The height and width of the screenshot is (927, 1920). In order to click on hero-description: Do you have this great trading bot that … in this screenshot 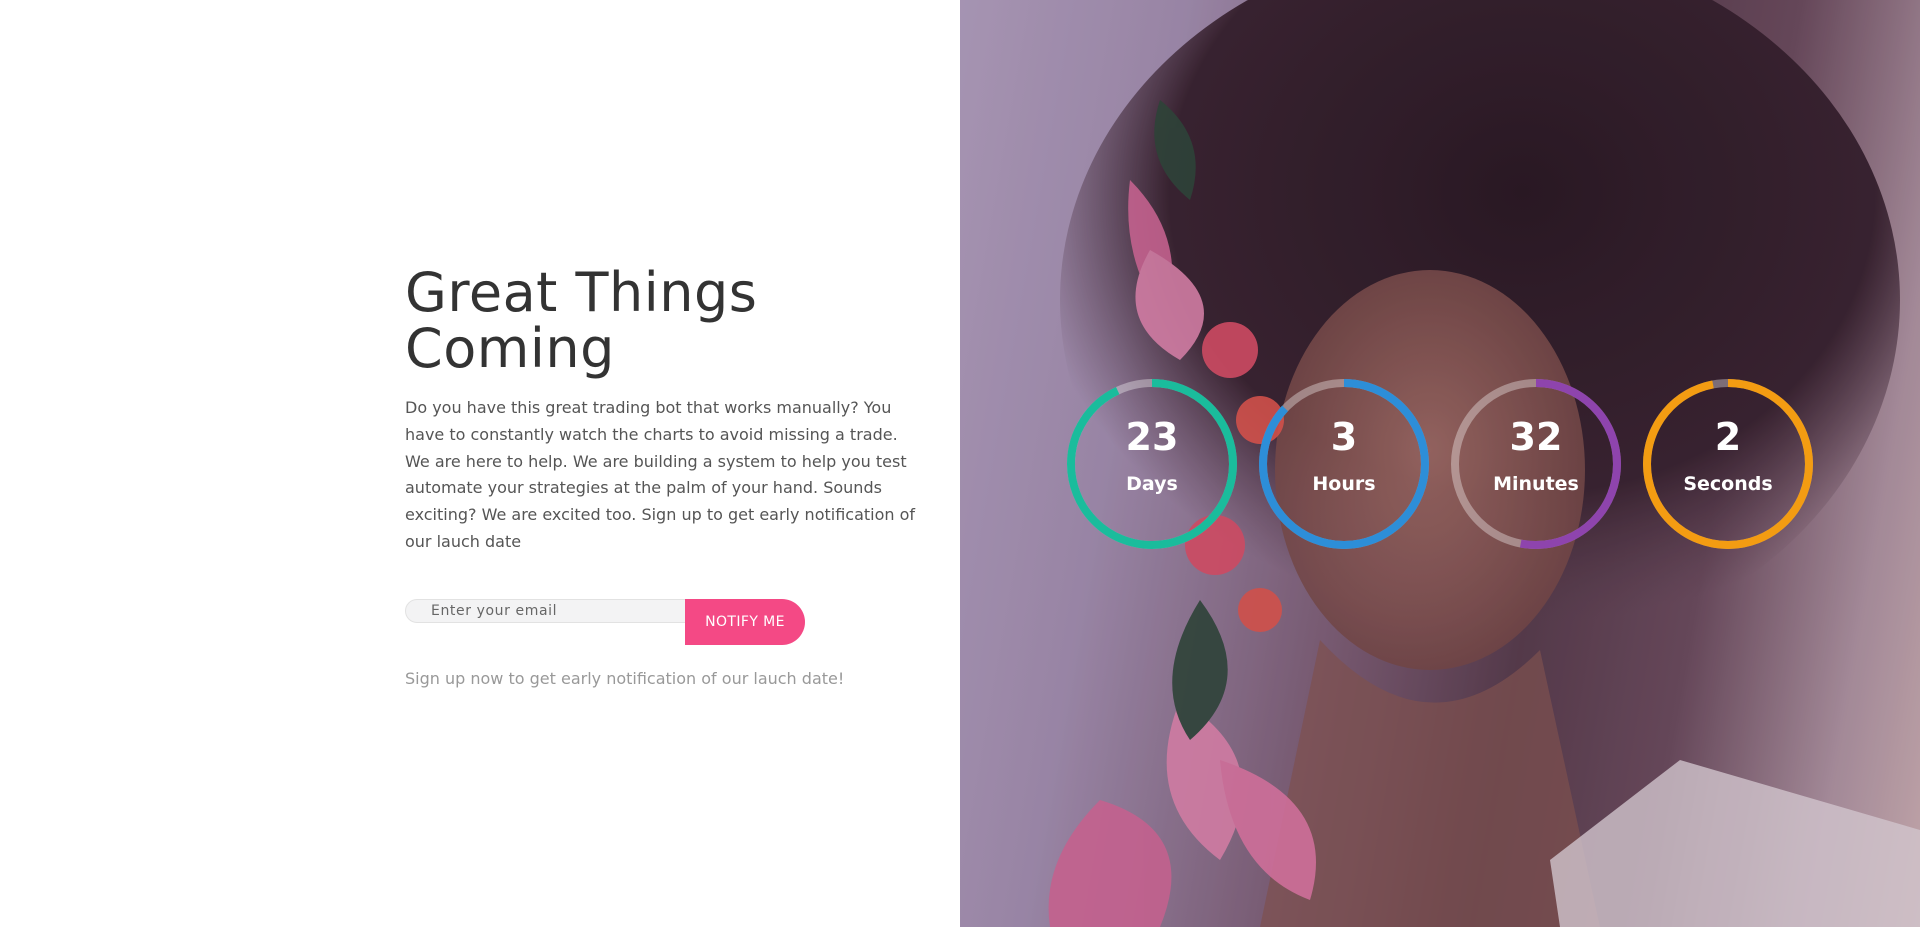, I will do `click(660, 474)`.